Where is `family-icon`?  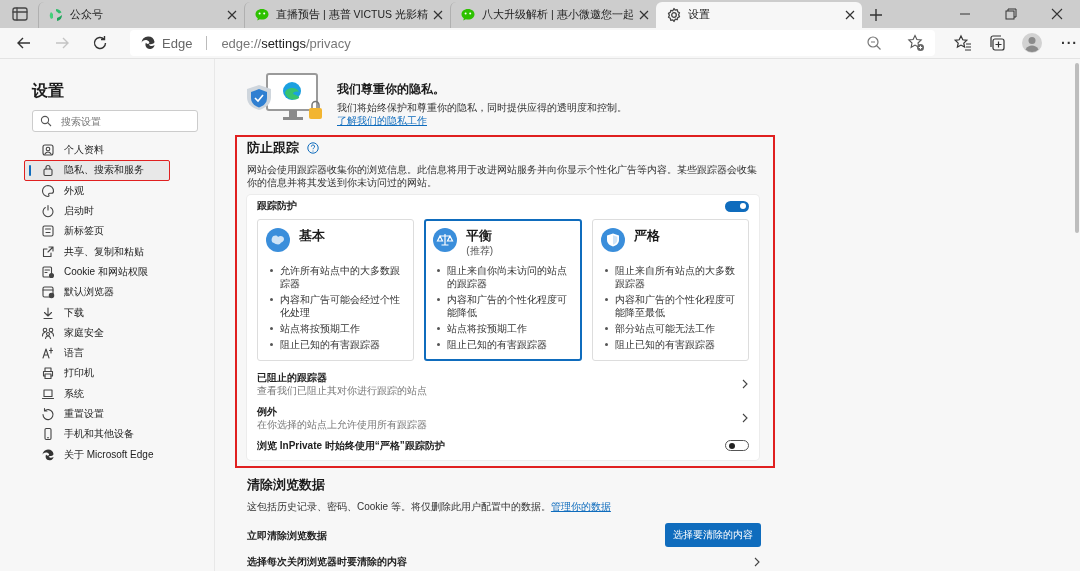
family-icon is located at coordinates (48, 332).